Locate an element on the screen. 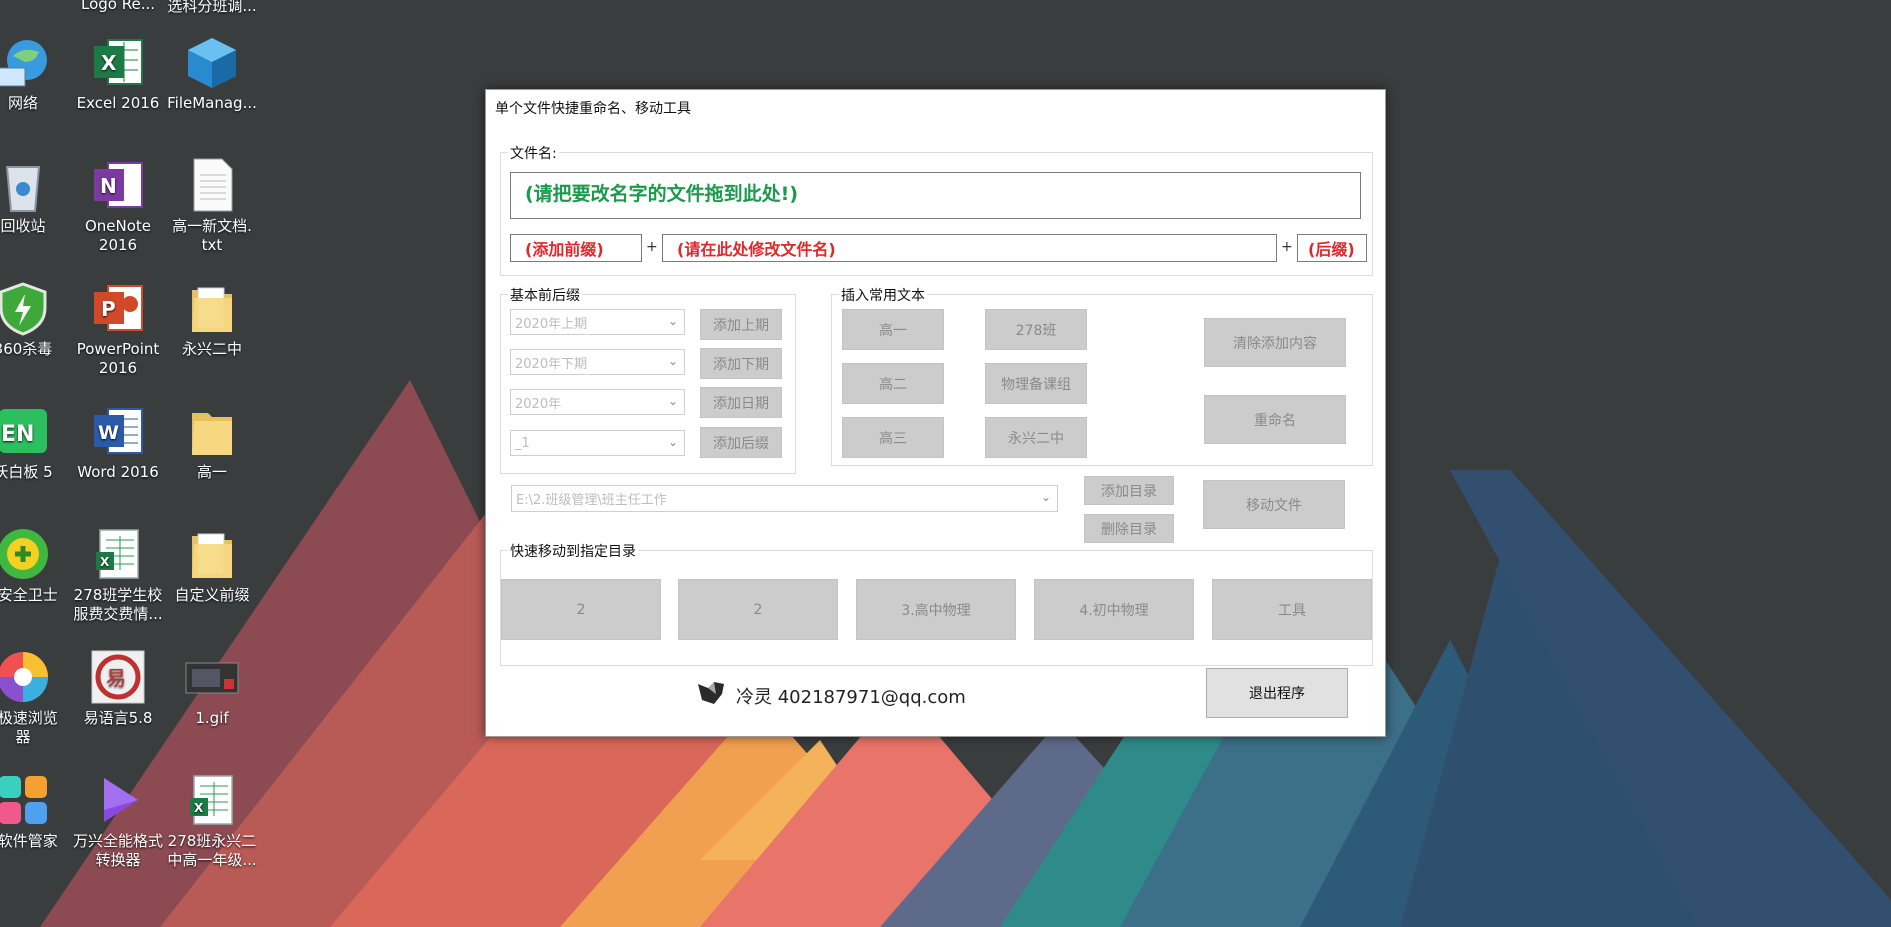 The height and width of the screenshot is (927, 1891). desktop-icon-software-manager: 0软件管家 is located at coordinates (36, 811).